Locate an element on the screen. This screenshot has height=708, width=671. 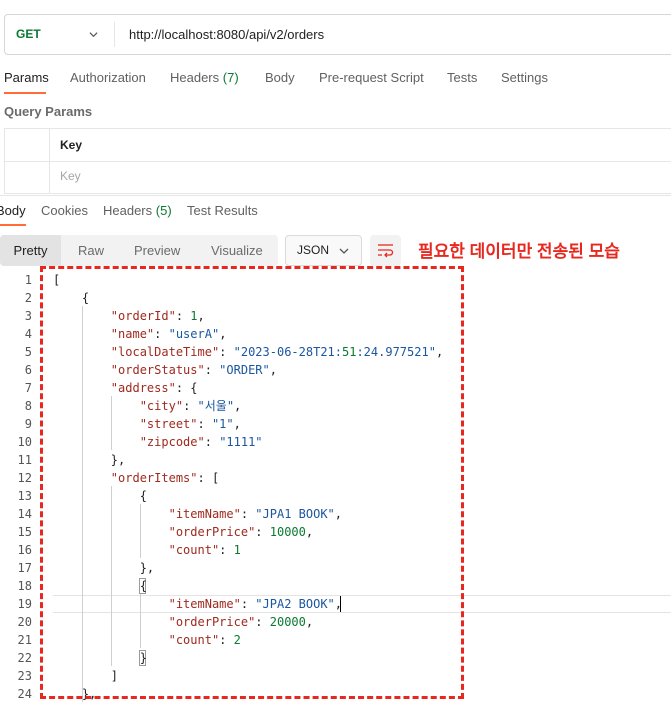
line-number: 12 is located at coordinates (24, 478).